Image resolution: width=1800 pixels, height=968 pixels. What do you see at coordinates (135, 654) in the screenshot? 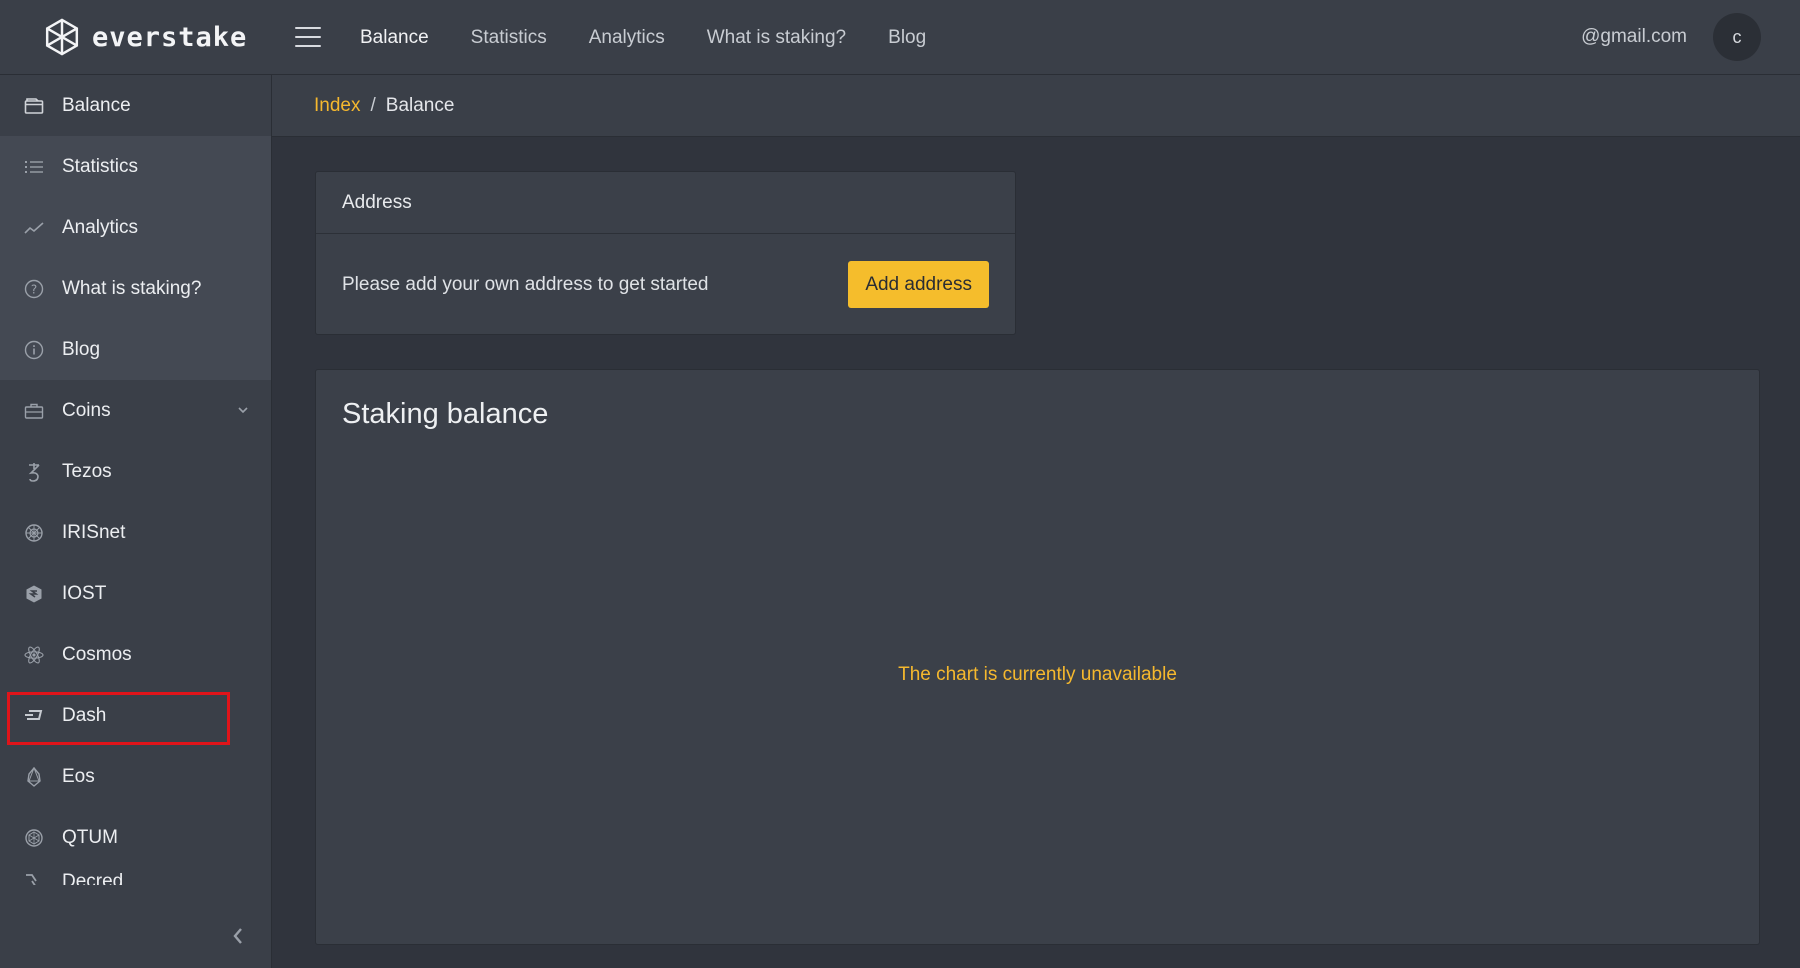
I see `sidebar-item-cosmos: Cosmos` at bounding box center [135, 654].